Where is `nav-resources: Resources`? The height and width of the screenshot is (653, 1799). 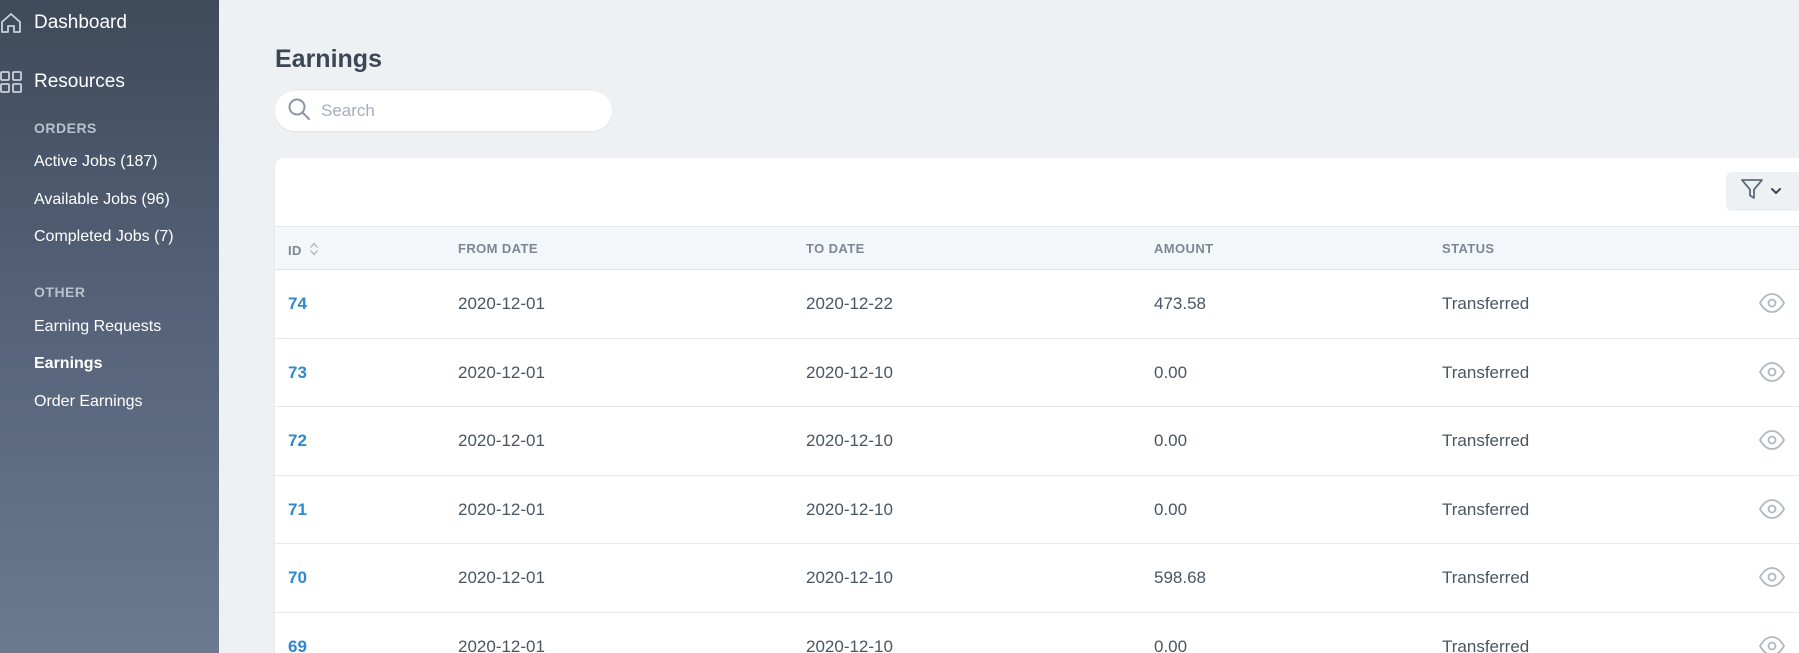 nav-resources: Resources is located at coordinates (62, 82).